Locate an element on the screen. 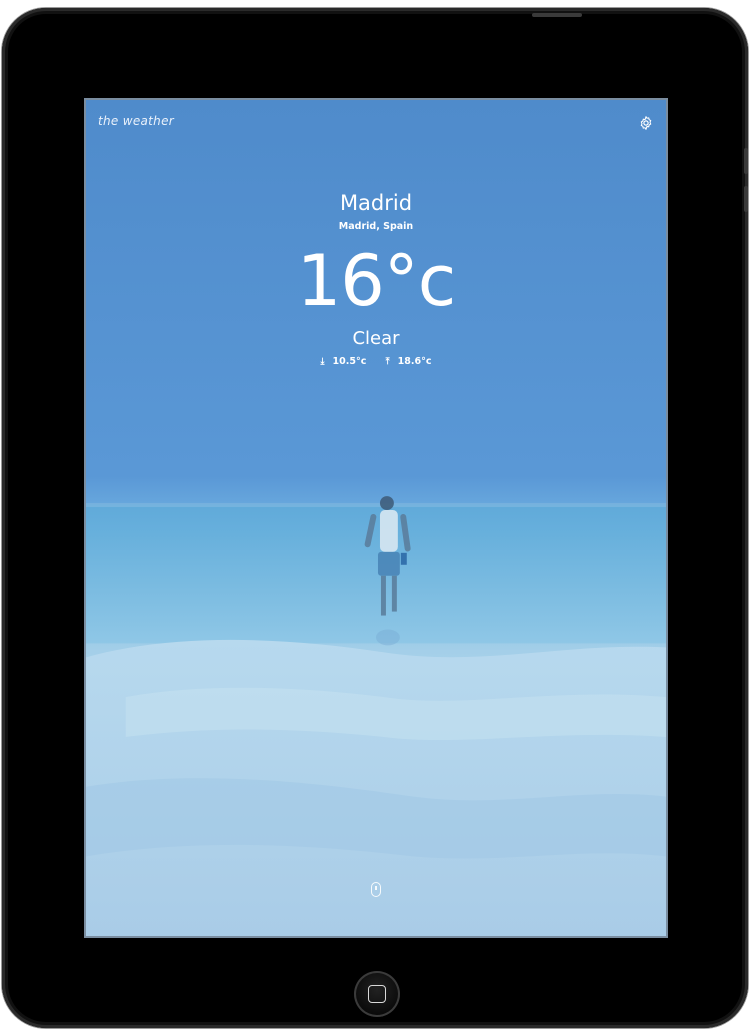 The width and height of the screenshot is (750, 1030). power-button is located at coordinates (557, 15).